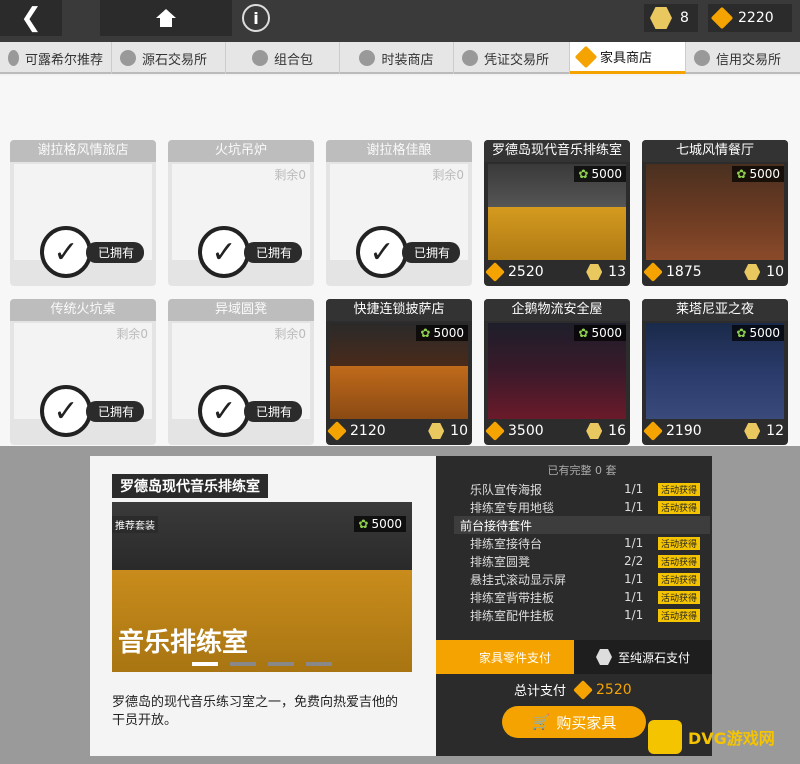  I want to click on back-button: ❮, so click(31, 18).